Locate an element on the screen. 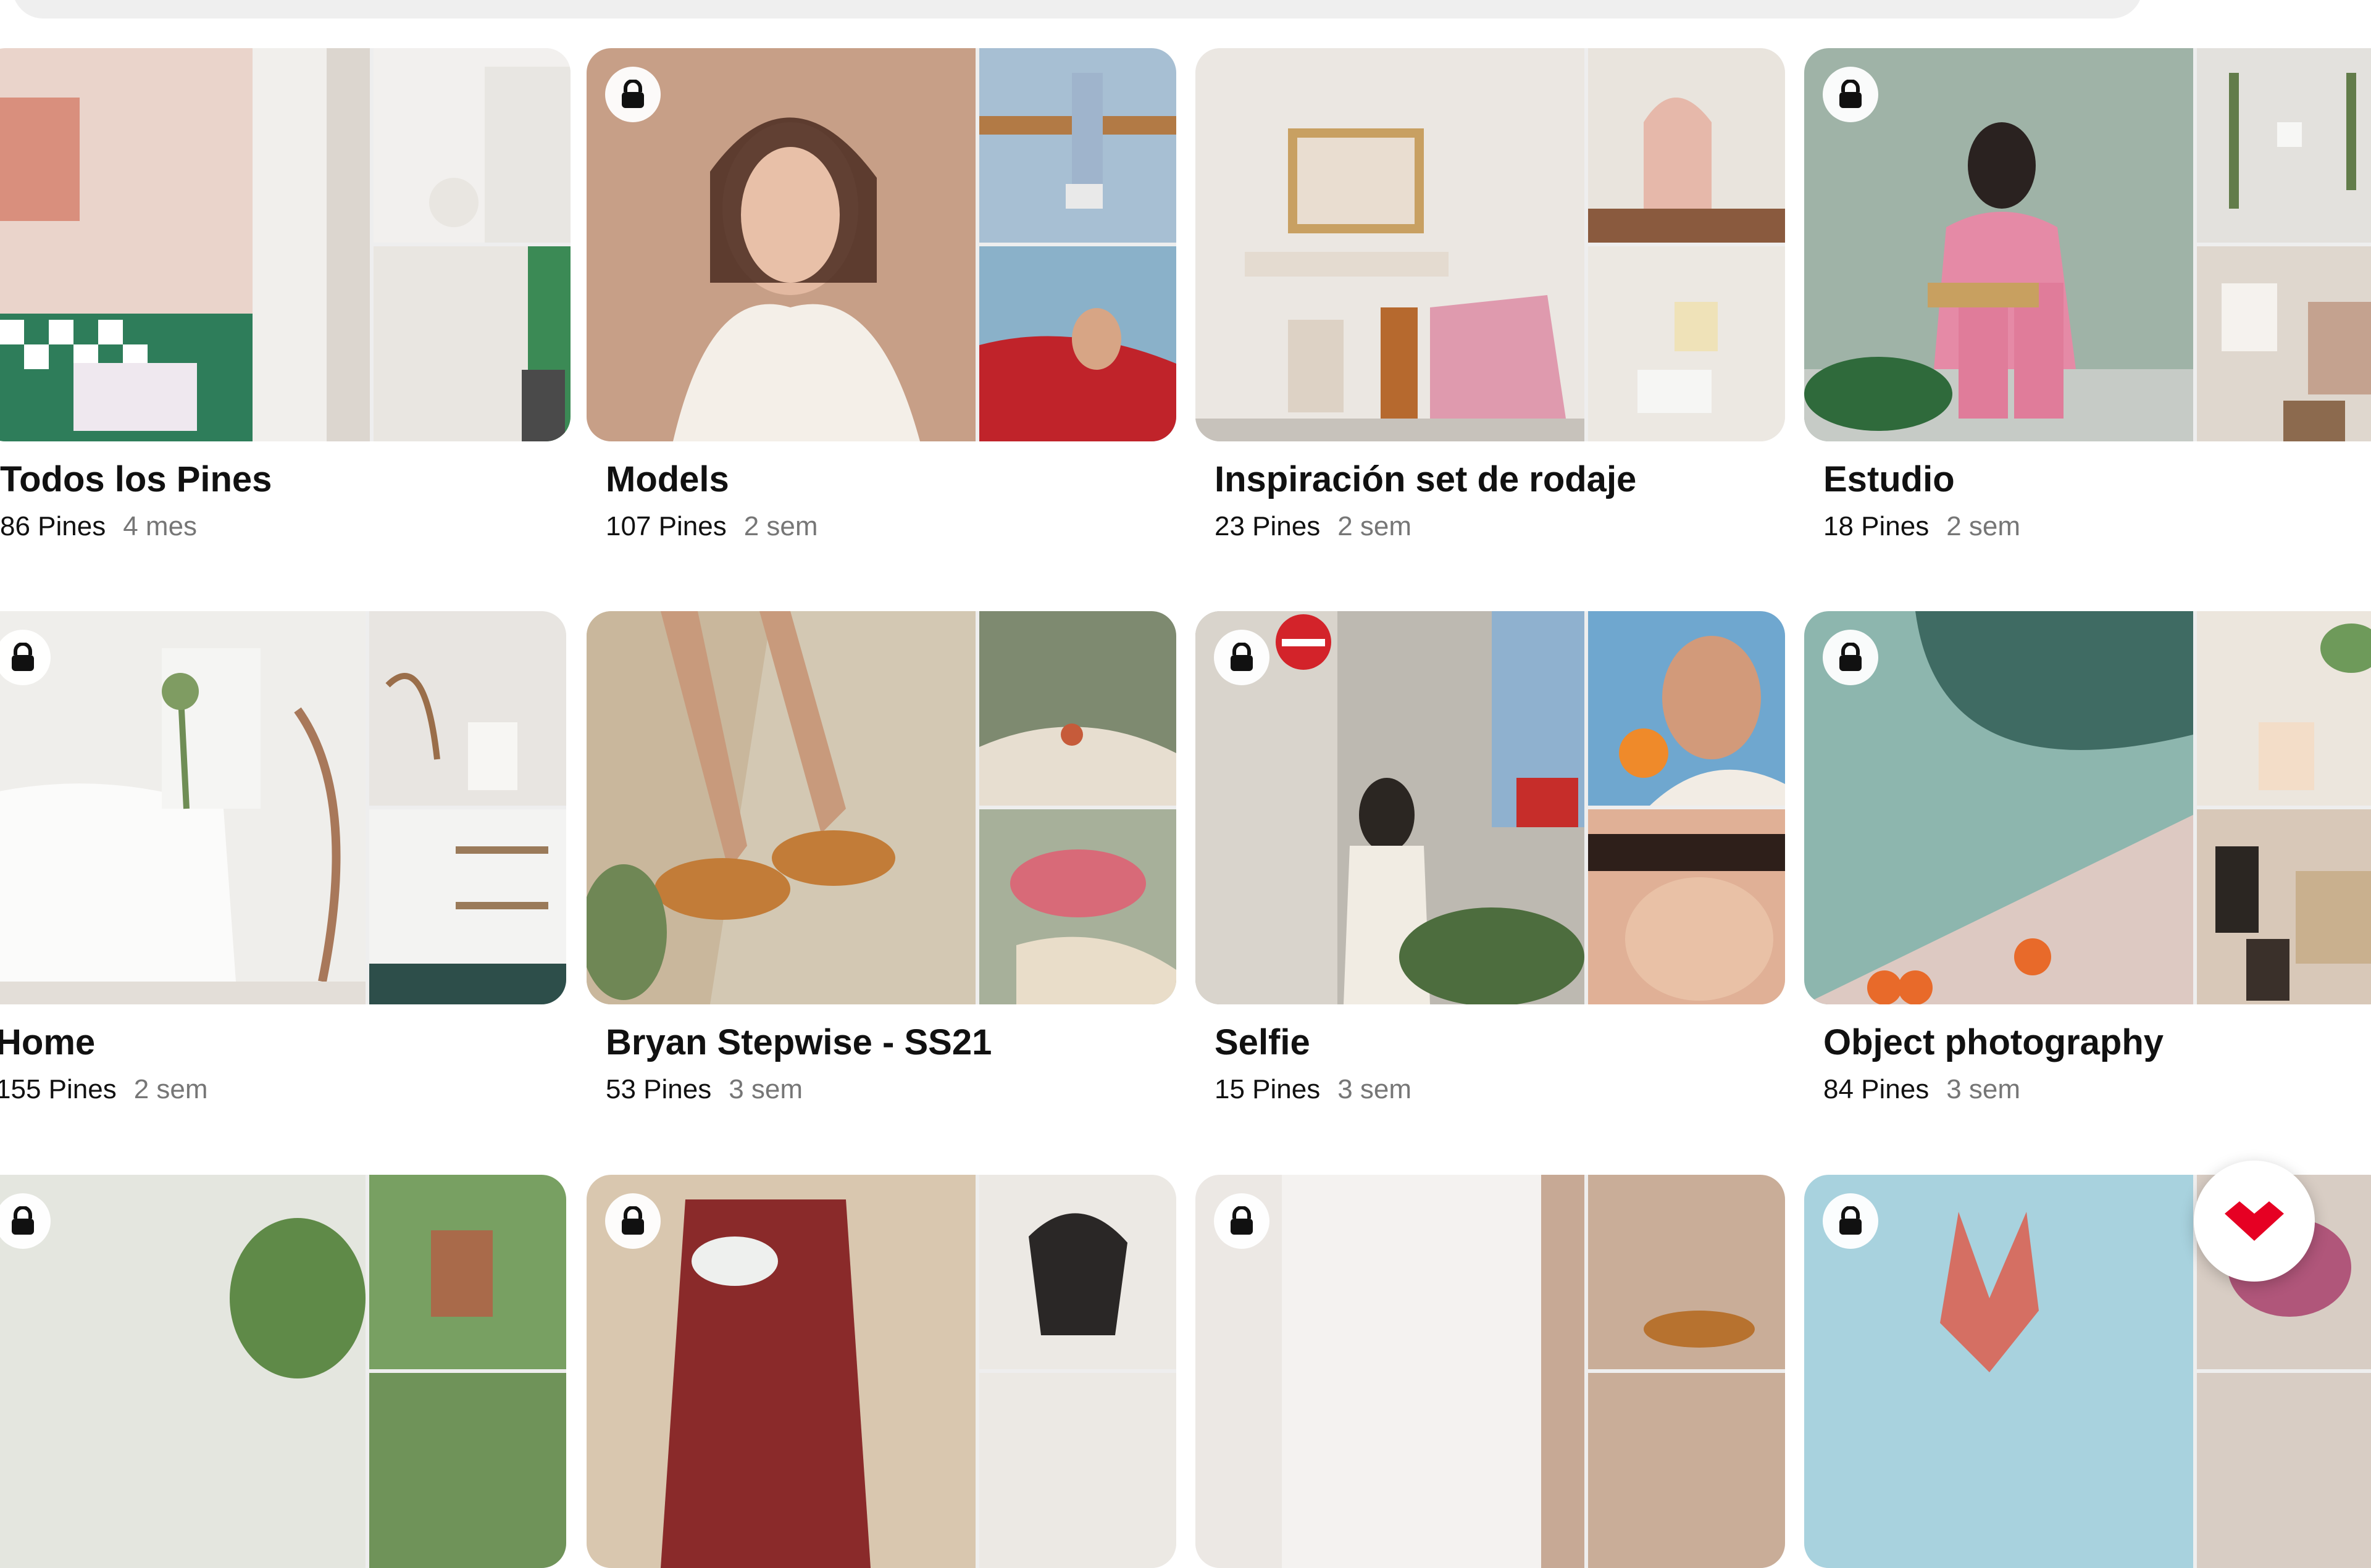 The height and width of the screenshot is (1568, 2371). board-meta: 107 Pines 2 sem is located at coordinates (712, 526).